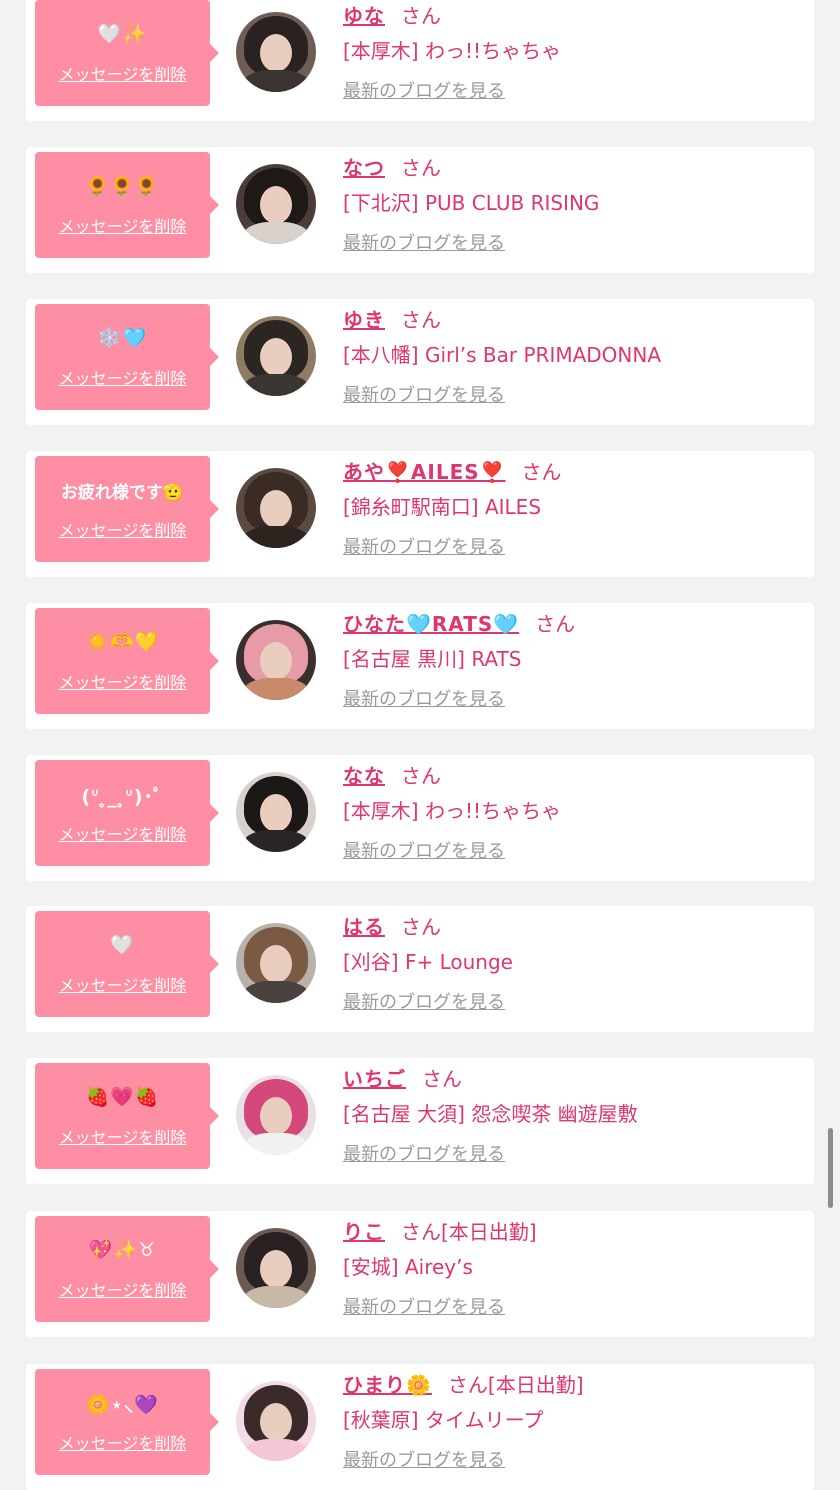 The image size is (840, 1490). What do you see at coordinates (127, 1269) in the screenshot?
I see `message-bubble: 💖✨♉ メッセージを削除` at bounding box center [127, 1269].